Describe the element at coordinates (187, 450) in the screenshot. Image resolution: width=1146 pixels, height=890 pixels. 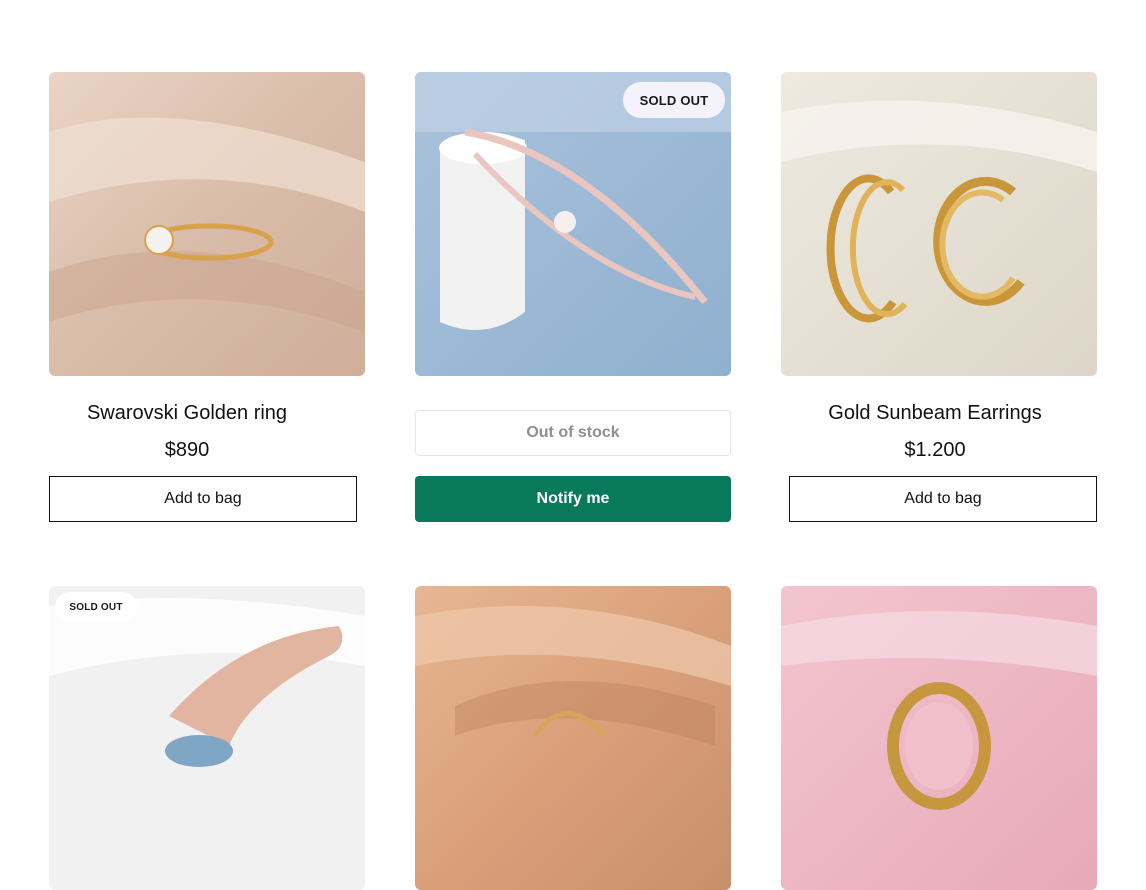
I see `product-price: $890` at that location.